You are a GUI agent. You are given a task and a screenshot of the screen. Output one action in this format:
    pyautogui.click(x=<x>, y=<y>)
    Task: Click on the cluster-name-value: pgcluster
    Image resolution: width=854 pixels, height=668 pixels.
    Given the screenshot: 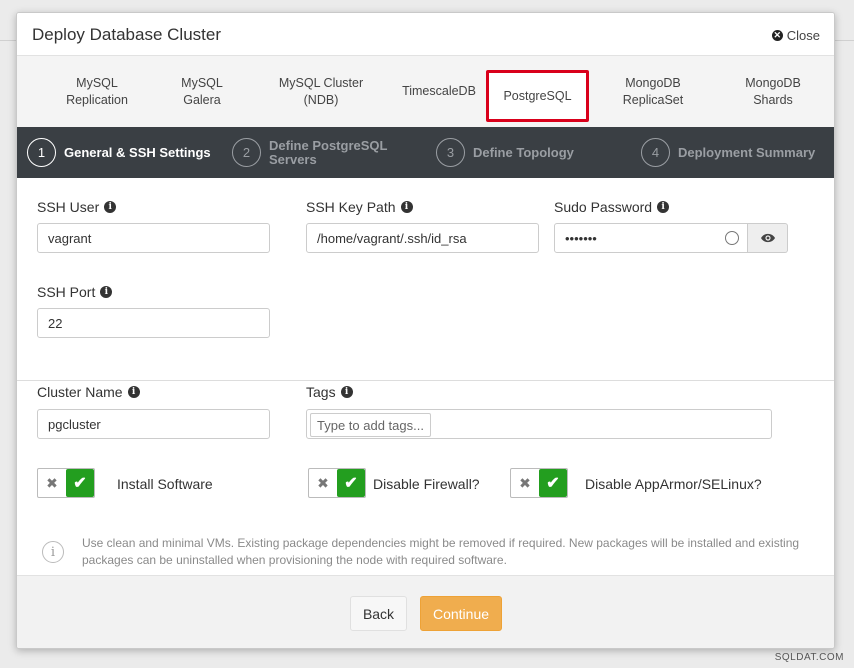 What is the action you would take?
    pyautogui.click(x=74, y=424)
    